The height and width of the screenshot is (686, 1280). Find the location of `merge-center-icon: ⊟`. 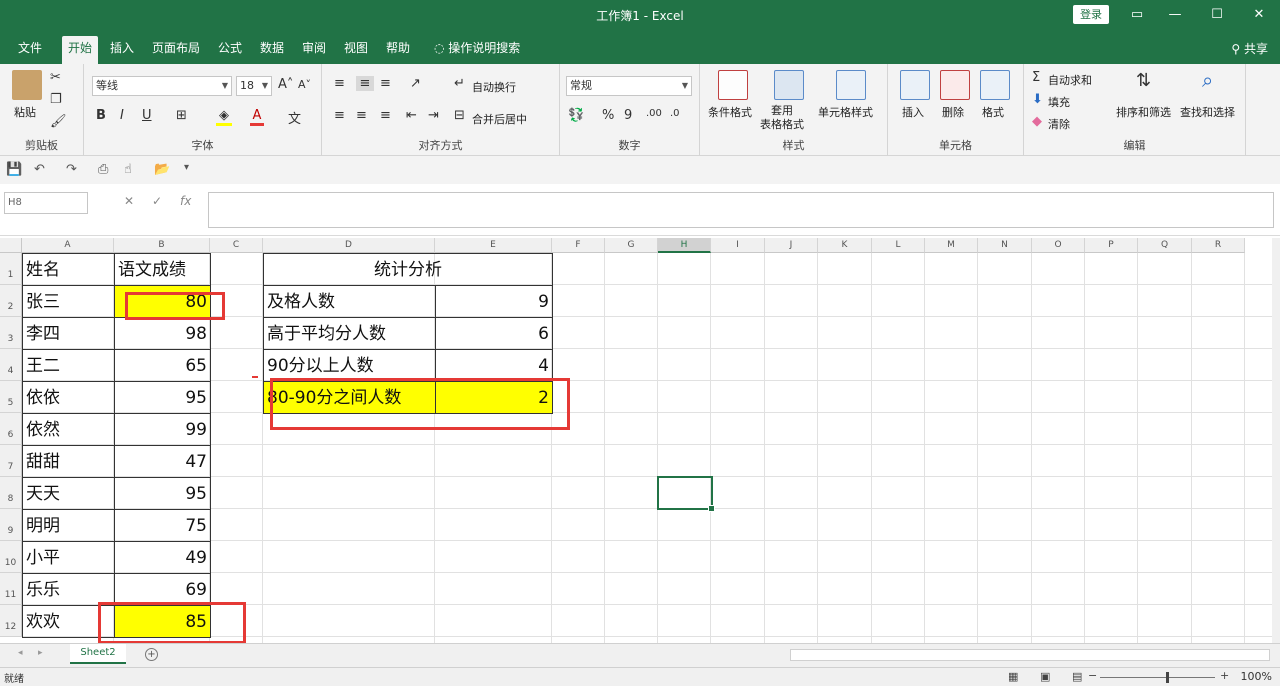

merge-center-icon: ⊟ is located at coordinates (459, 115).